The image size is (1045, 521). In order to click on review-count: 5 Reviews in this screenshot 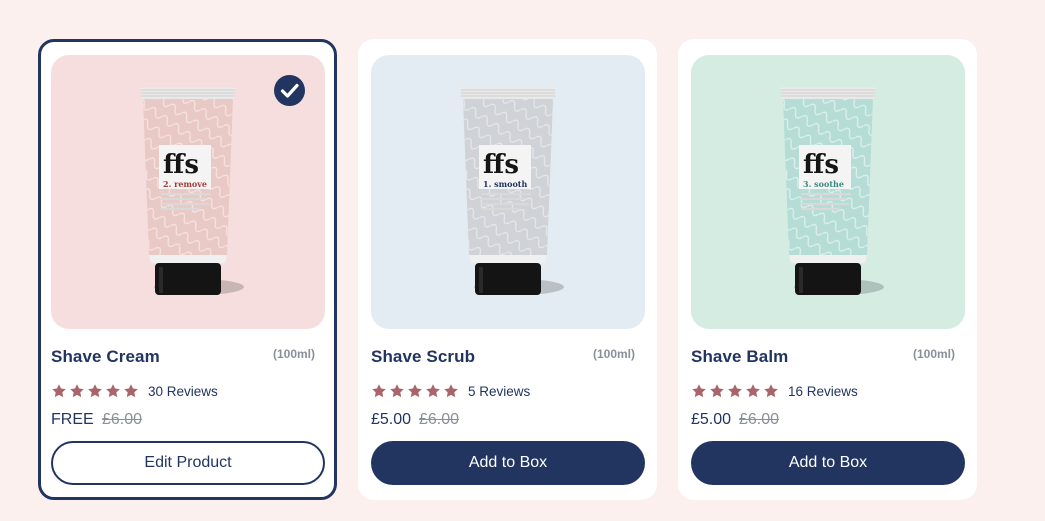, I will do `click(499, 391)`.